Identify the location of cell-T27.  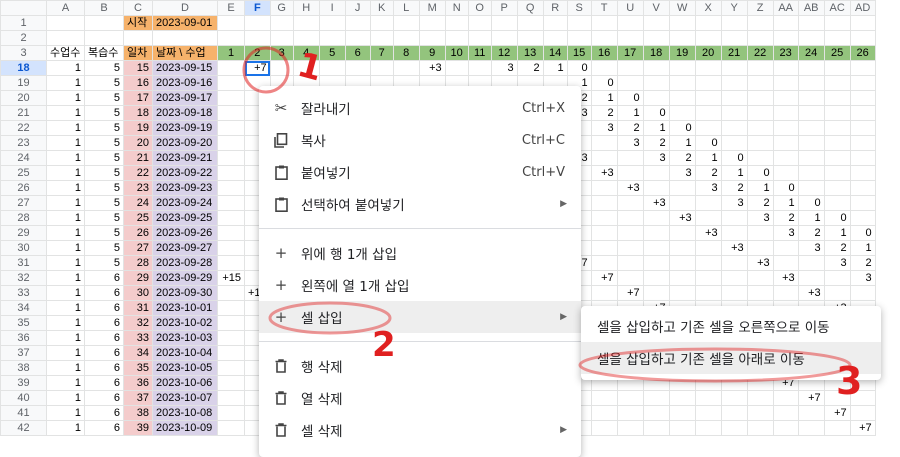
(604, 203).